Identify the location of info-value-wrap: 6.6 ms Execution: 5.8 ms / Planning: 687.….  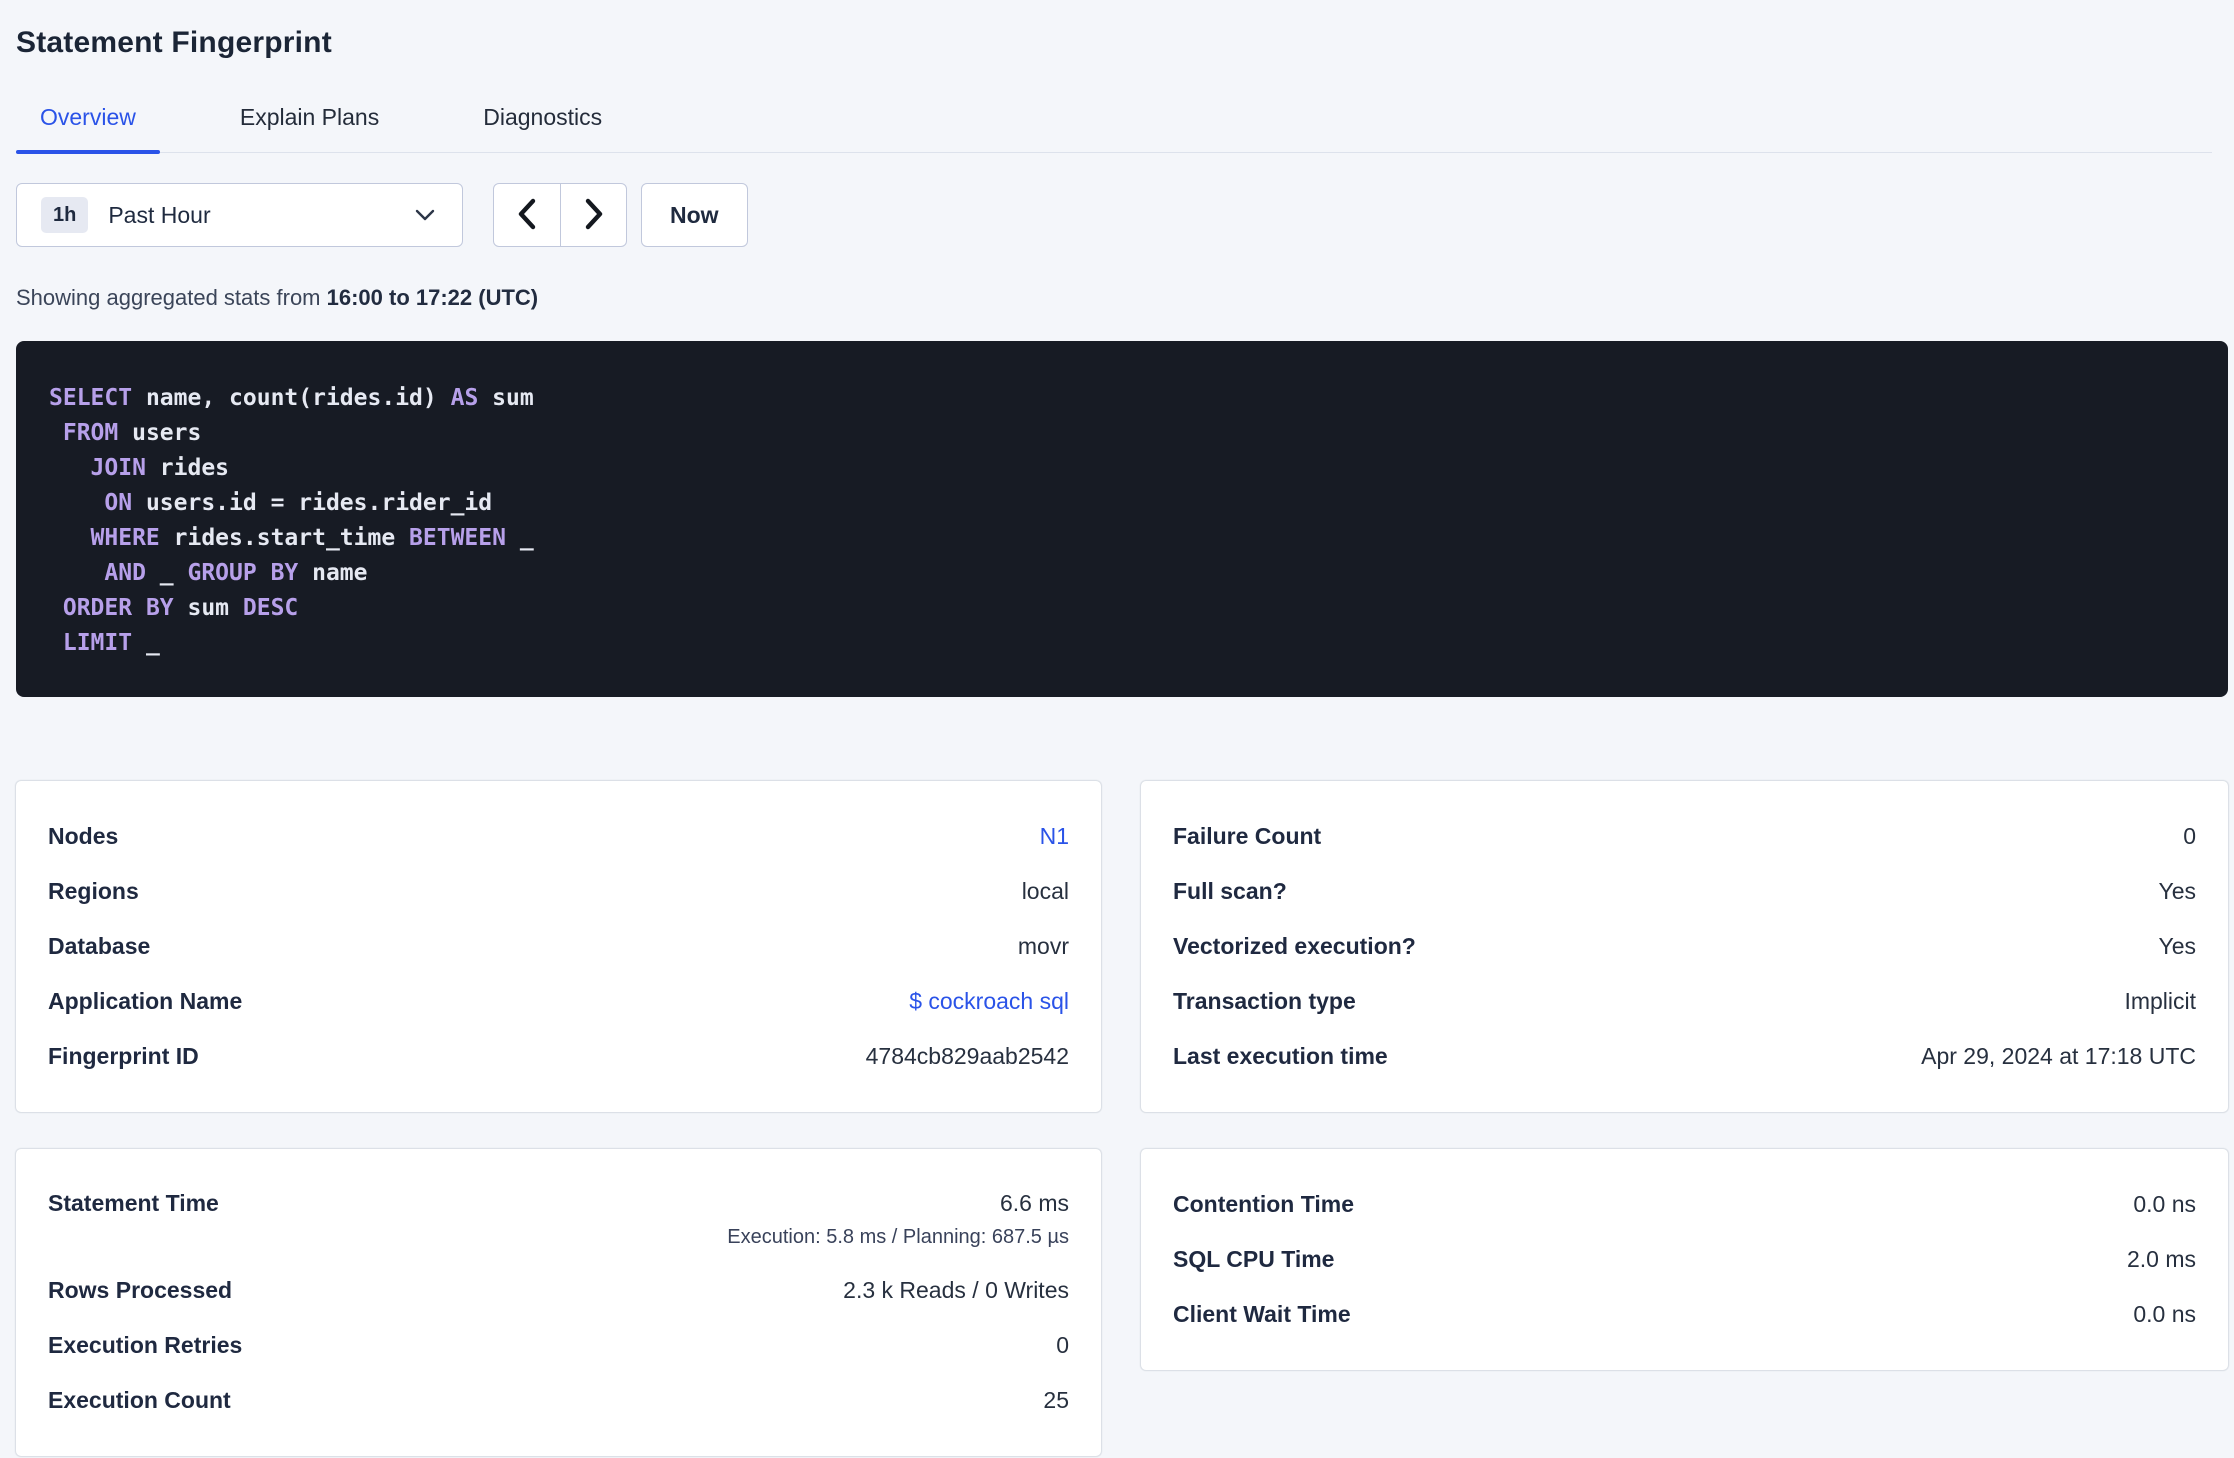
(898, 1219).